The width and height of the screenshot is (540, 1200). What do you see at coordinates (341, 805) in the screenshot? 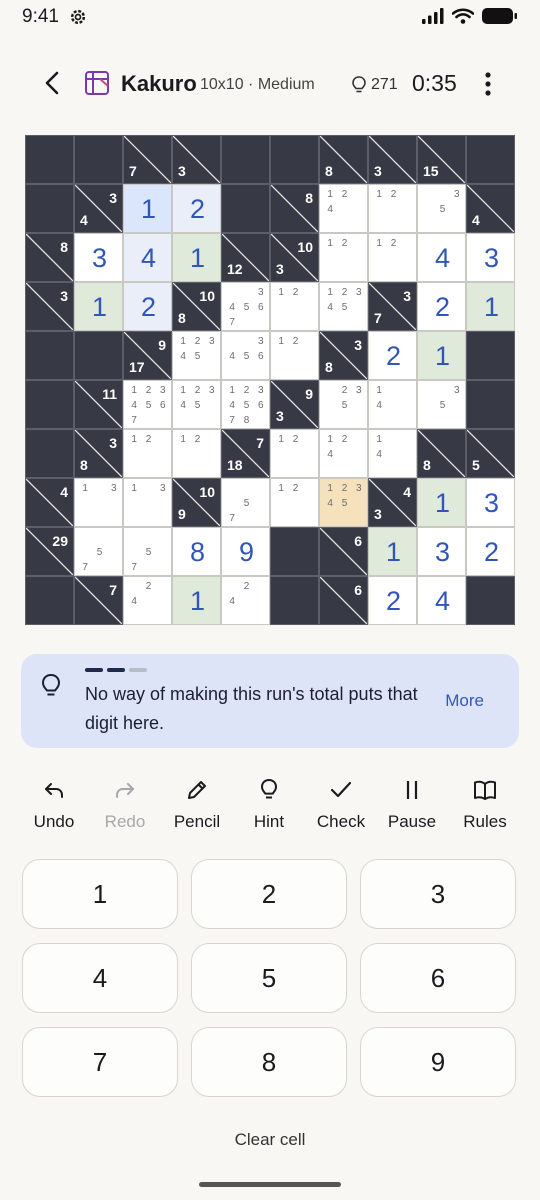
I see `check-button: Check` at bounding box center [341, 805].